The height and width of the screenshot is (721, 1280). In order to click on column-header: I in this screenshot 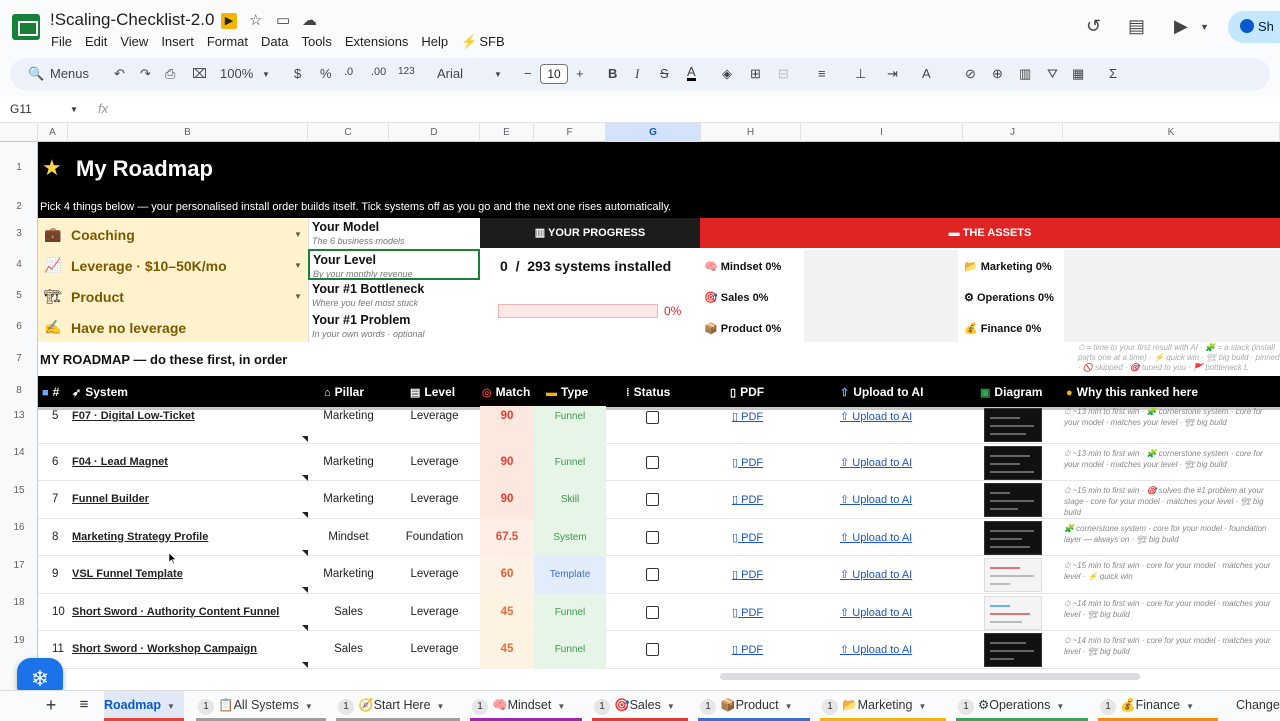, I will do `click(882, 132)`.